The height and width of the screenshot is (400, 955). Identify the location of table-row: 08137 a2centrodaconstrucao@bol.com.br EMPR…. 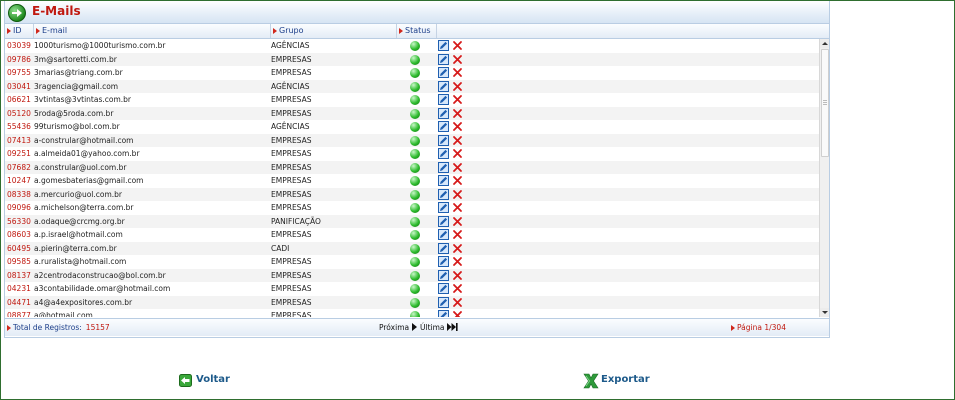
(412, 275).